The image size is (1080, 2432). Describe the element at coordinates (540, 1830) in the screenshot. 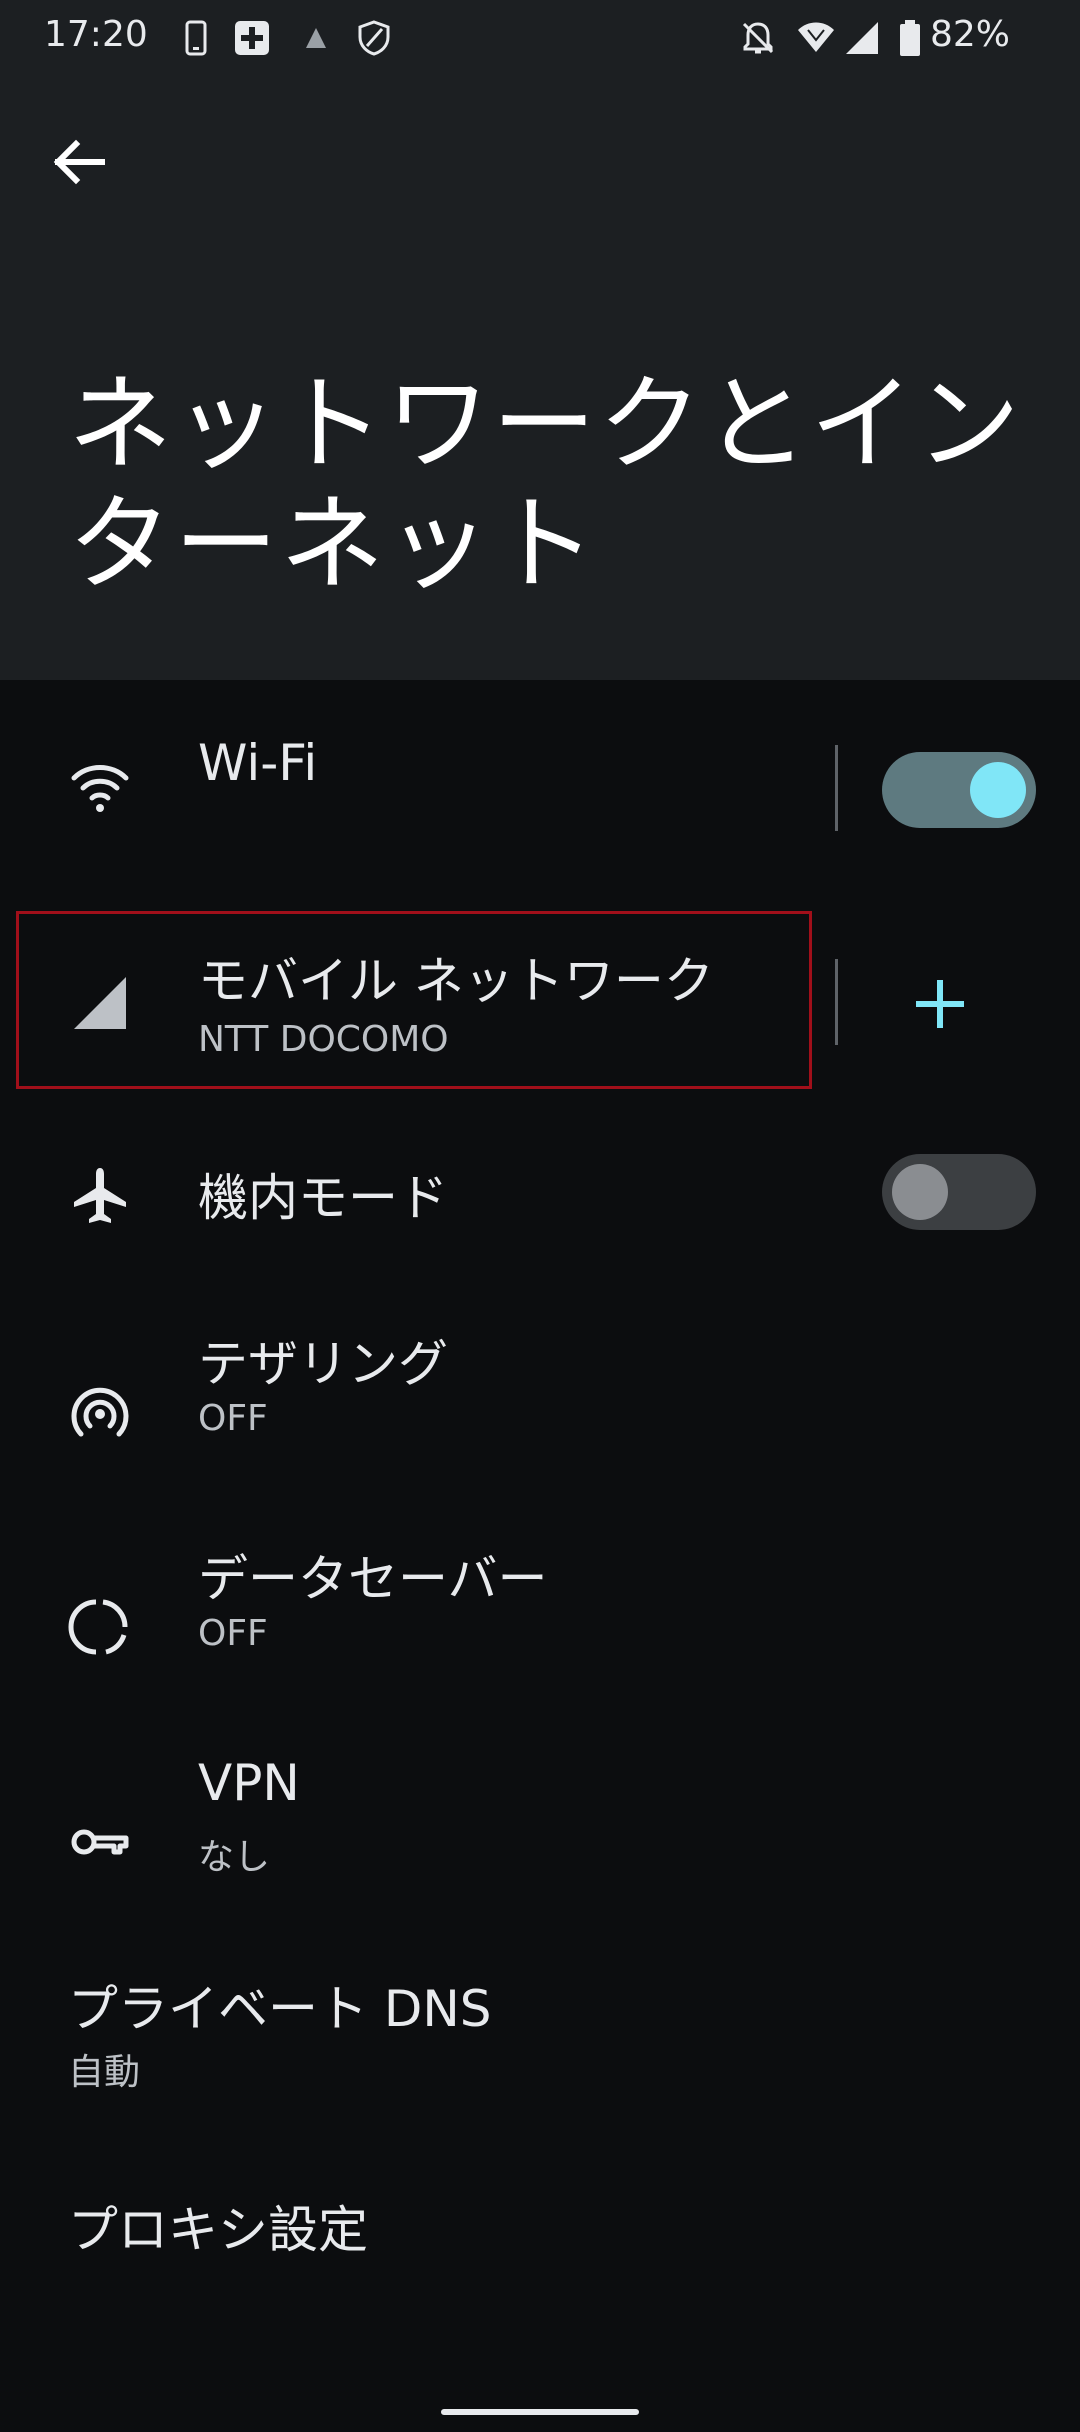

I see `vpn-row: VPN なし` at that location.